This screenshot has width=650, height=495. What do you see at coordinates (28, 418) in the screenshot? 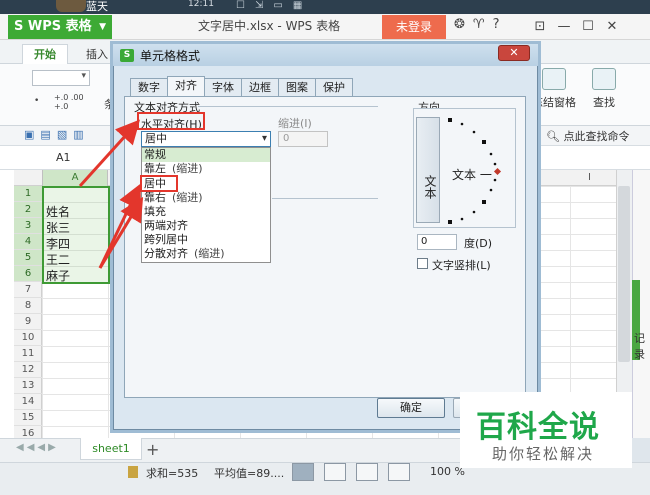
I see `row-header: 15` at bounding box center [28, 418].